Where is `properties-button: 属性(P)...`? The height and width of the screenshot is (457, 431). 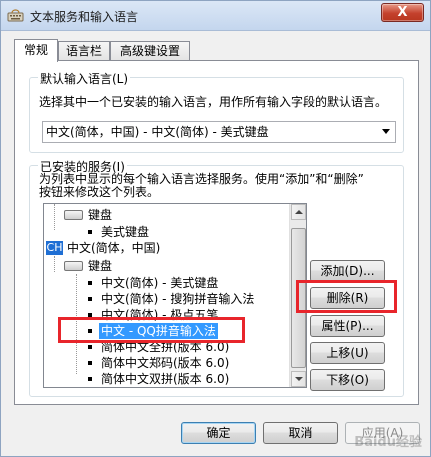 properties-button: 属性(P)... is located at coordinates (347, 326).